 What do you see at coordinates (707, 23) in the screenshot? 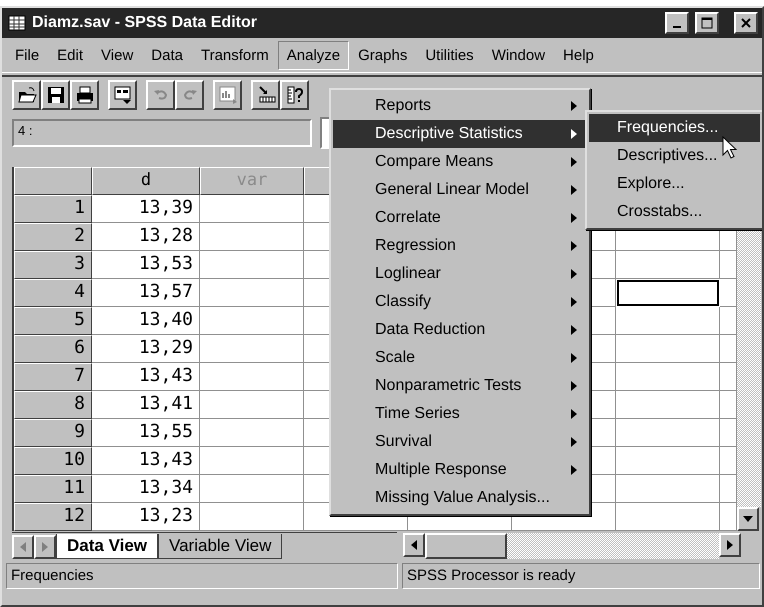
I see `maximize-button` at bounding box center [707, 23].